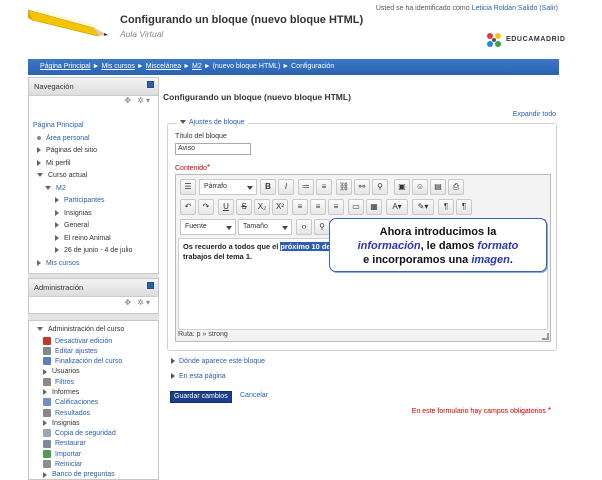  I want to click on clear-formatting-icon: ▭, so click(356, 207).